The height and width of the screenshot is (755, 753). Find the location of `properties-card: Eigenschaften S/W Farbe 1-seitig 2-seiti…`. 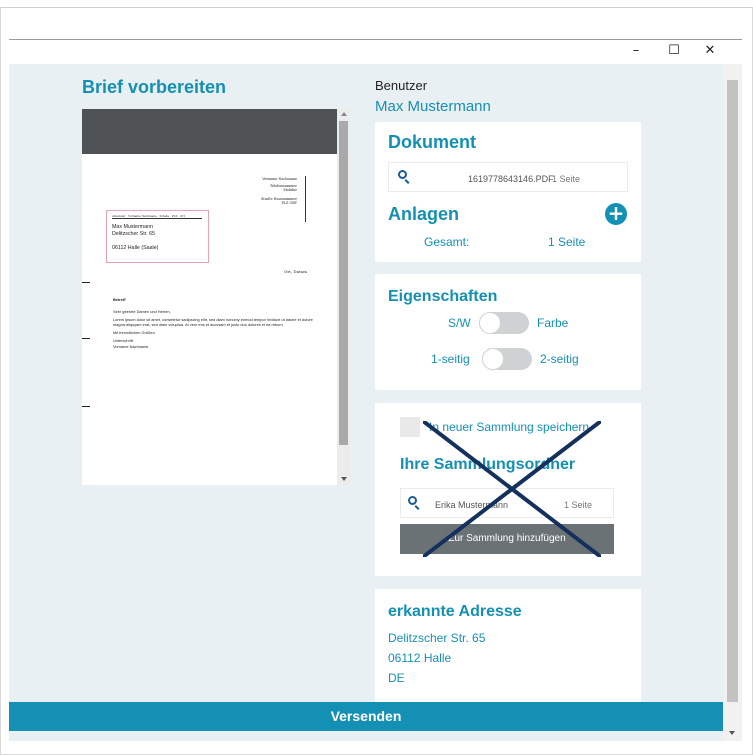

properties-card: Eigenschaften S/W Farbe 1-seitig 2-seiti… is located at coordinates (508, 332).